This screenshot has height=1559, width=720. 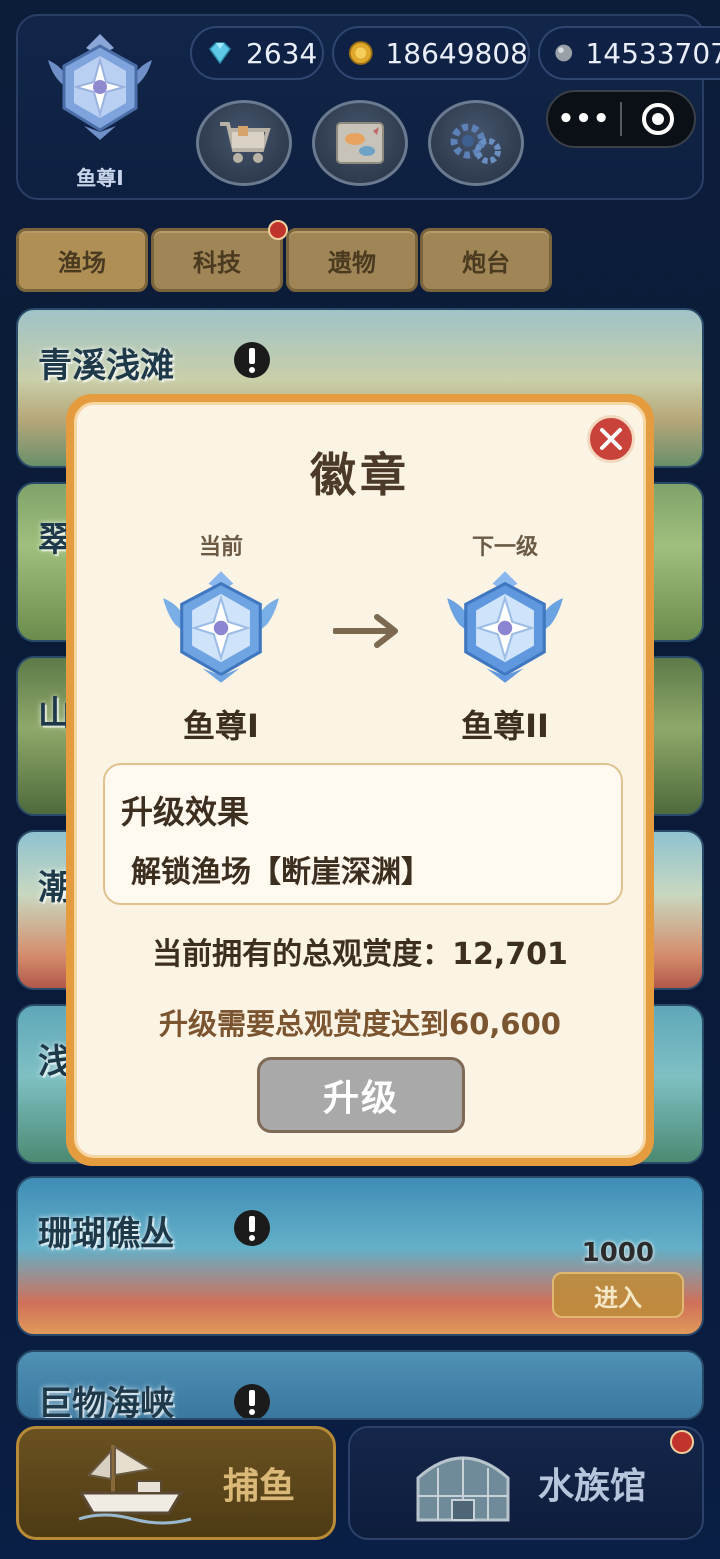 I want to click on shopping-cart-icon, so click(x=245, y=142).